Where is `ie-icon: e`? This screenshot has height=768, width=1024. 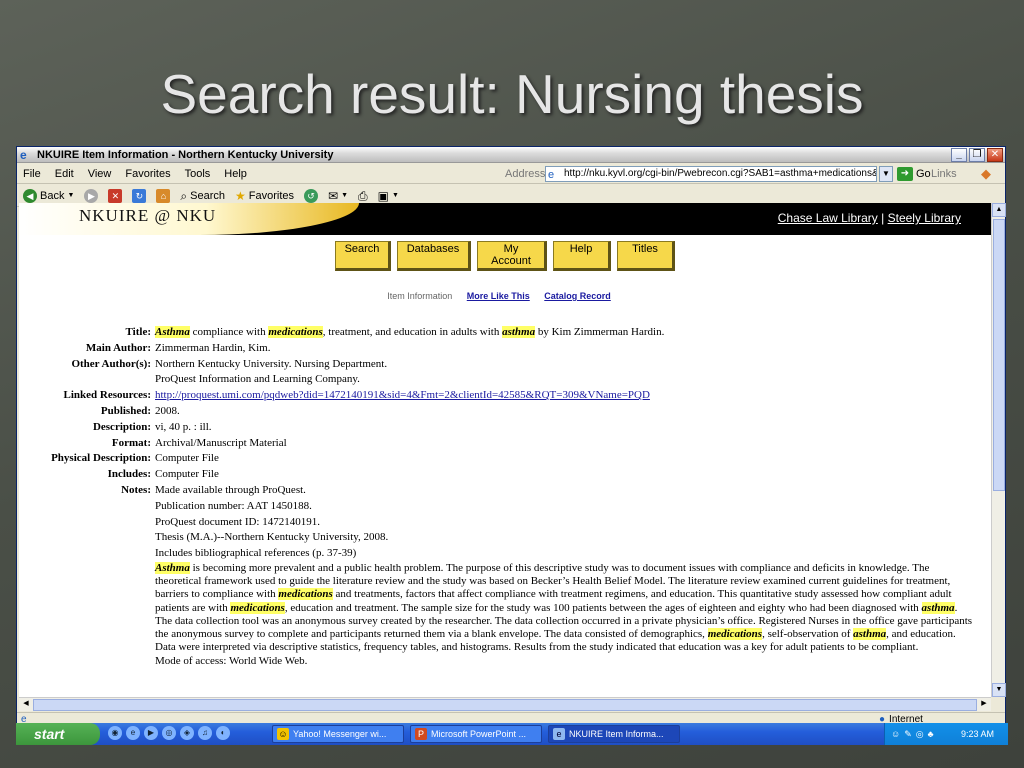 ie-icon: e is located at coordinates (559, 734).